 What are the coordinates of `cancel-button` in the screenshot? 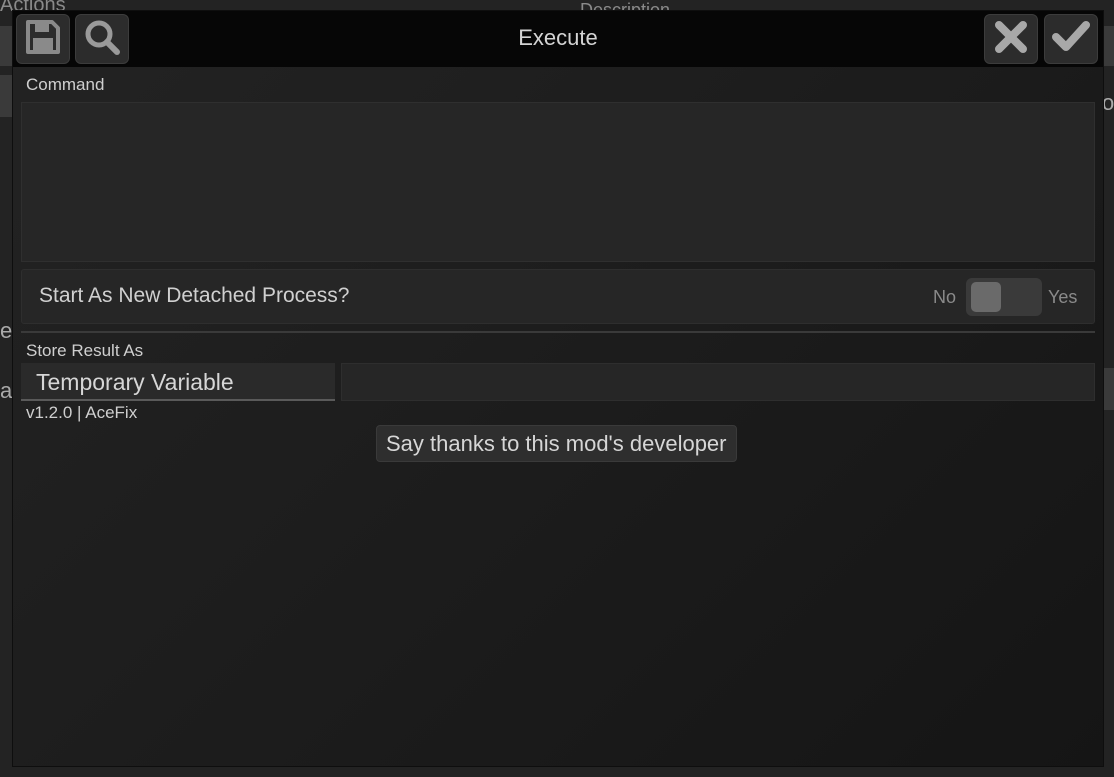 It's located at (1011, 39).